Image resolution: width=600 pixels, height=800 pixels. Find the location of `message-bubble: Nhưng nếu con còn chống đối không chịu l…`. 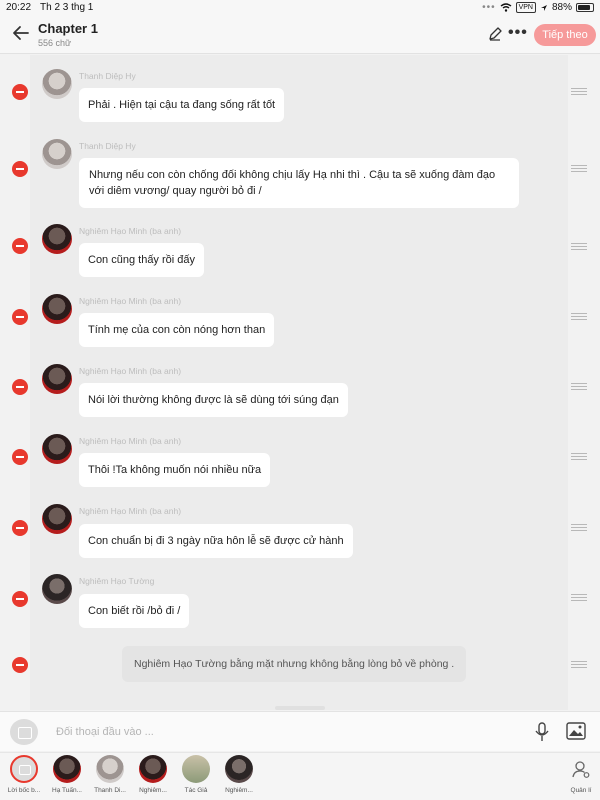

message-bubble: Nhưng nếu con còn chống đối không chịu l… is located at coordinates (299, 183).